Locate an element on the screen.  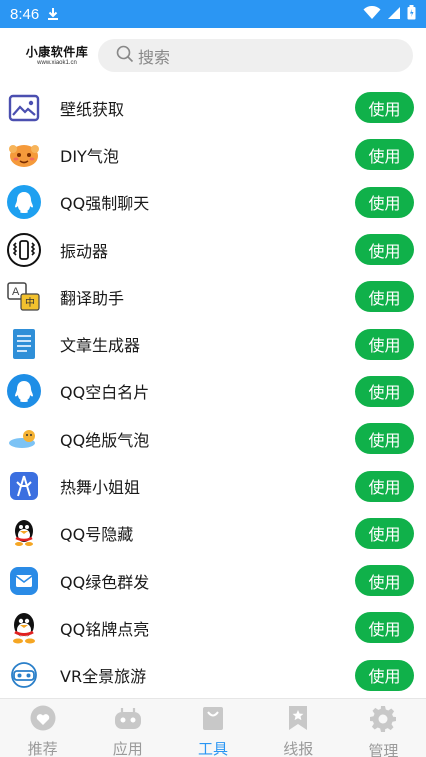
tab-manage: 管理 is located at coordinates (383, 728).